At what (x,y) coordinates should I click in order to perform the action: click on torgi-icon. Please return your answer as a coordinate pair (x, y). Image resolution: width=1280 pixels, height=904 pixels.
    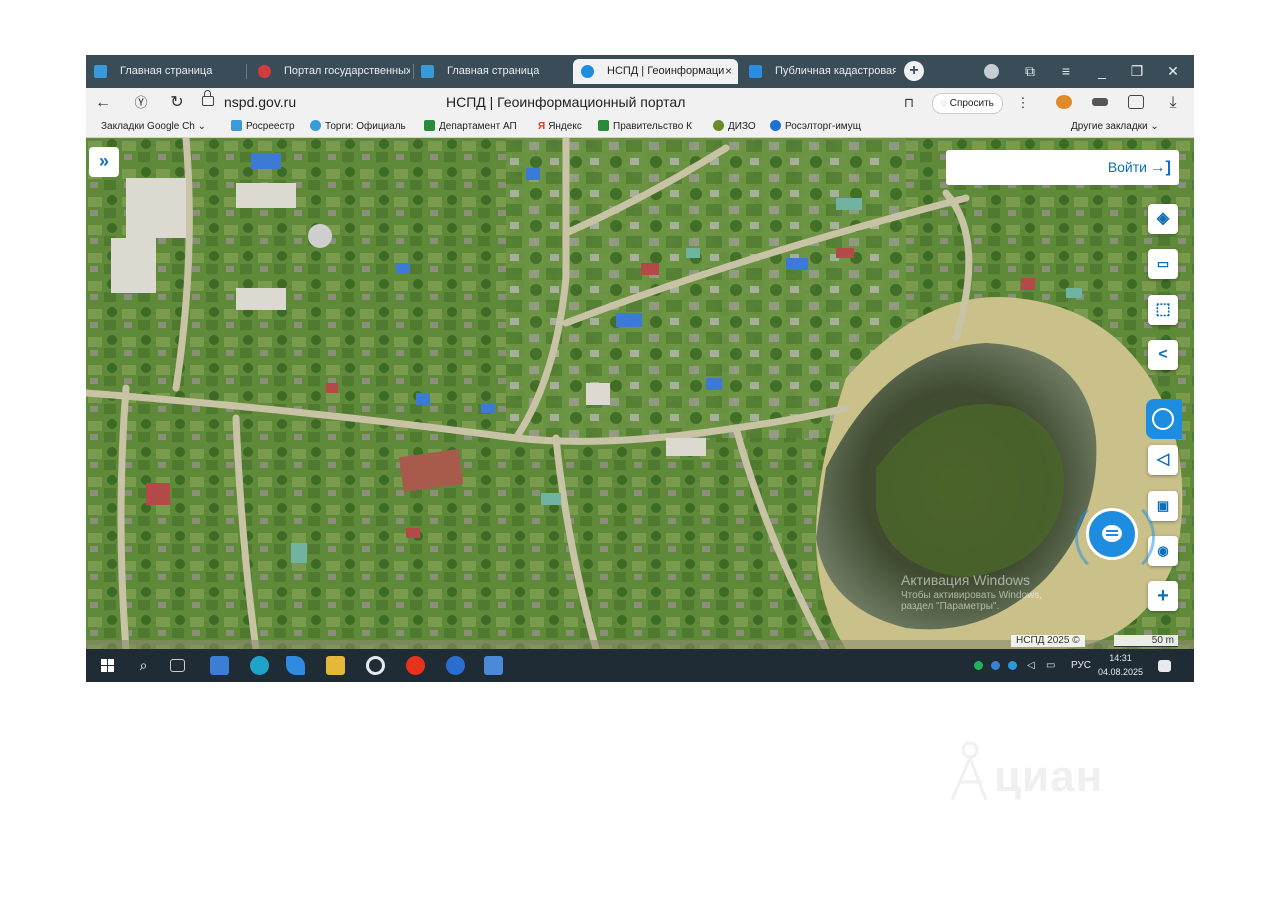
    Looking at the image, I should click on (315, 125).